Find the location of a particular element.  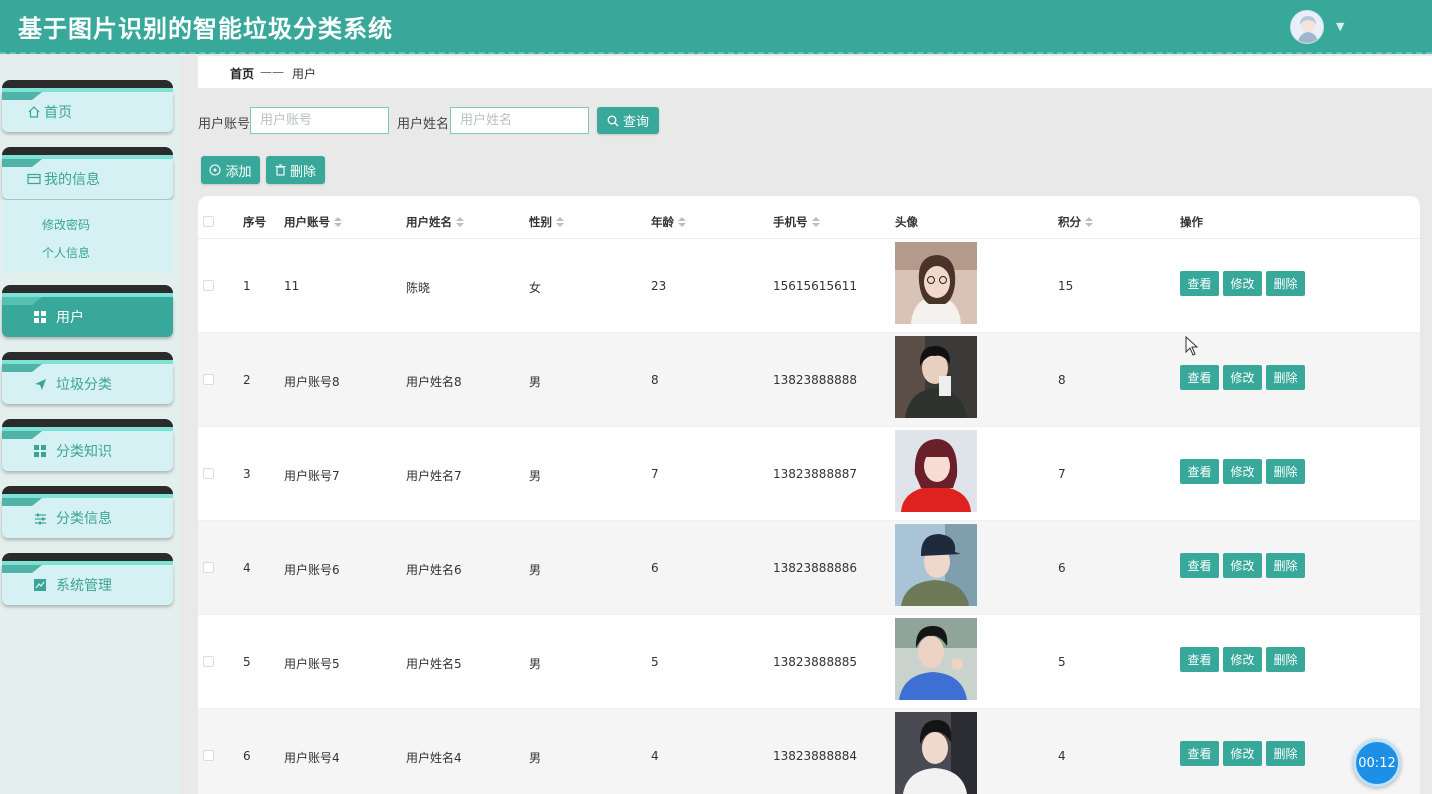

cell-gender: 女 is located at coordinates (535, 288).